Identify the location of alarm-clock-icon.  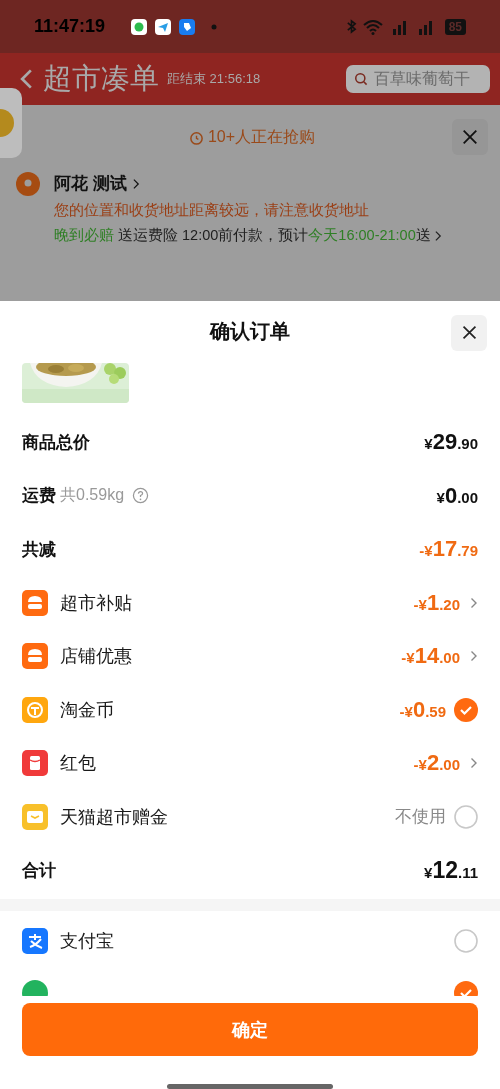
(196, 137).